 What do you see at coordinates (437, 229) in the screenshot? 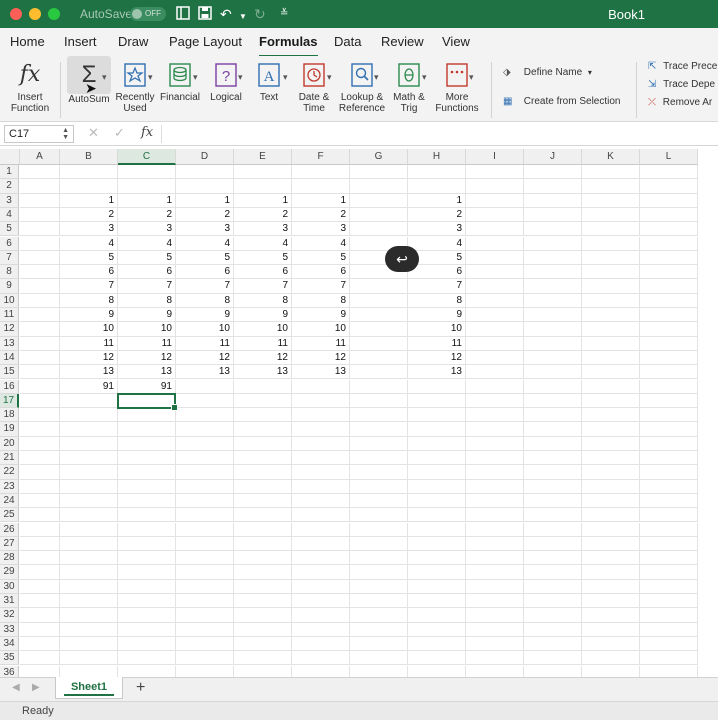
I see `cell-h5: 3` at bounding box center [437, 229].